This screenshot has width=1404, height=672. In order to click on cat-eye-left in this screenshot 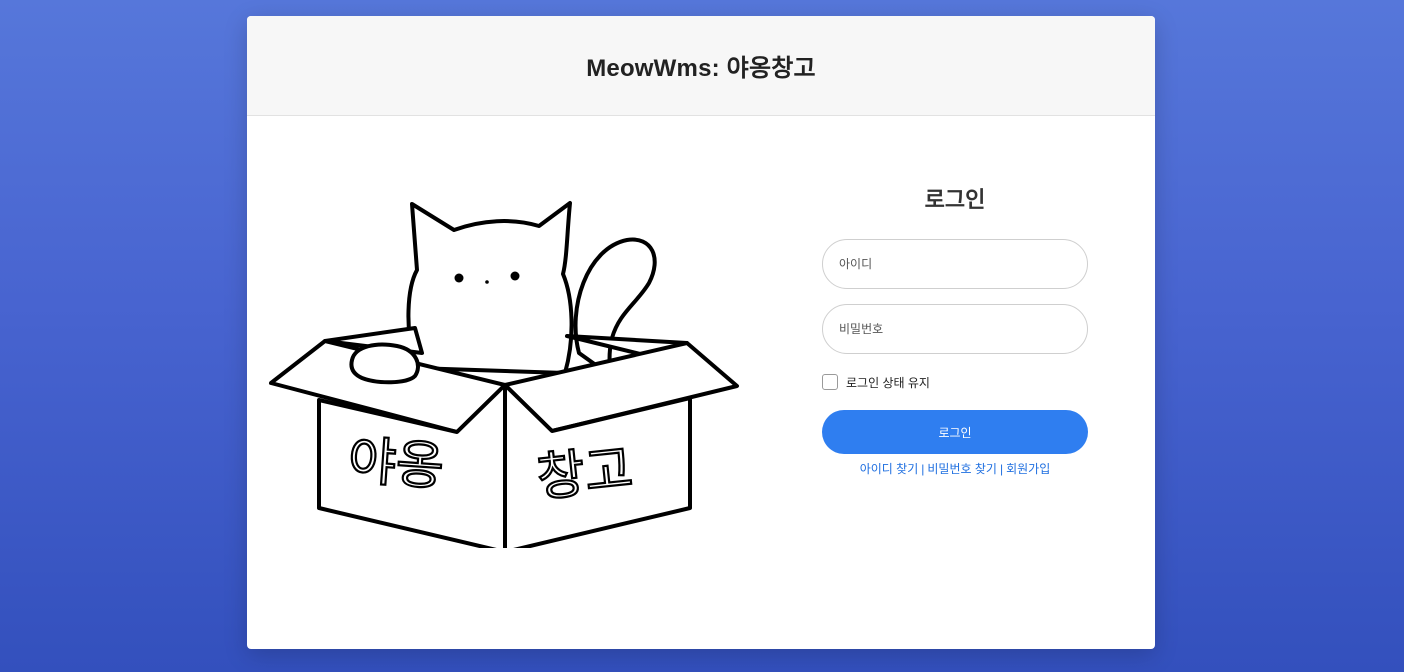, I will do `click(459, 278)`.